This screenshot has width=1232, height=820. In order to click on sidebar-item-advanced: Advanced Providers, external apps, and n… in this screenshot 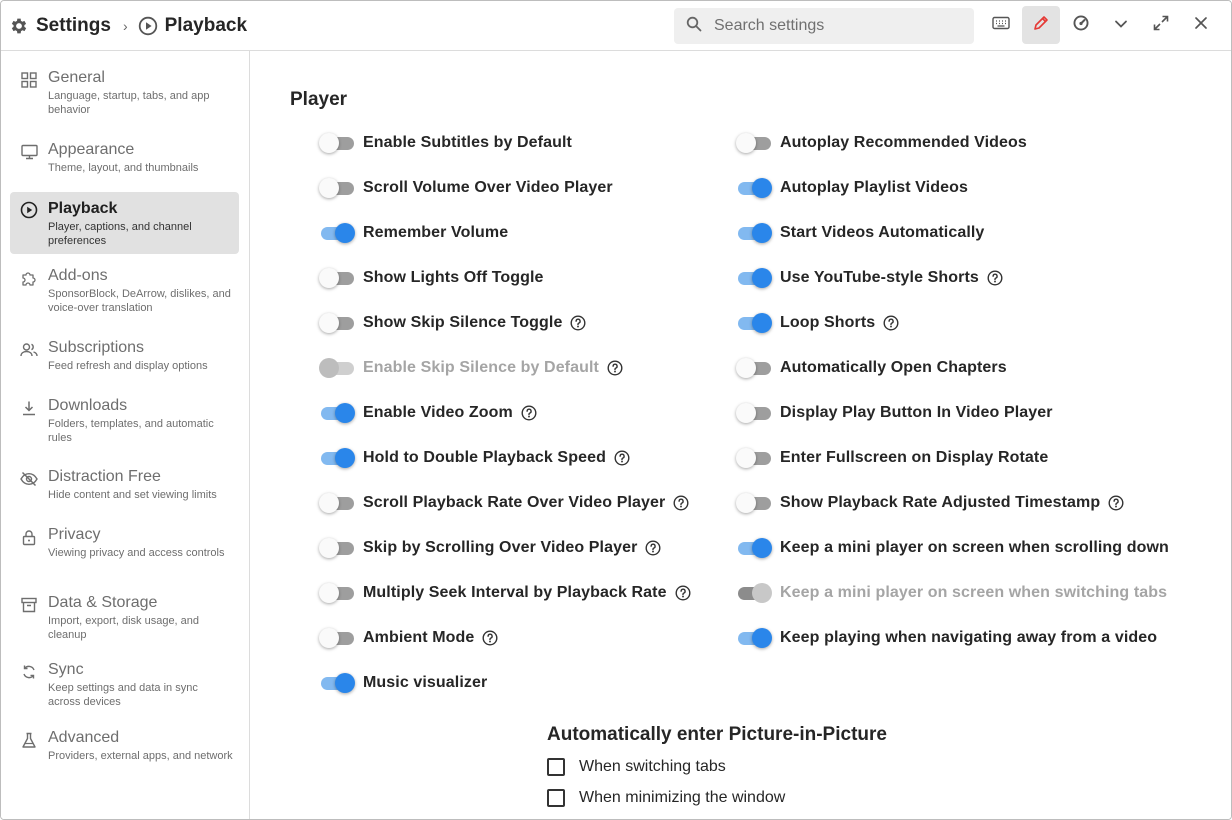, I will do `click(124, 753)`.